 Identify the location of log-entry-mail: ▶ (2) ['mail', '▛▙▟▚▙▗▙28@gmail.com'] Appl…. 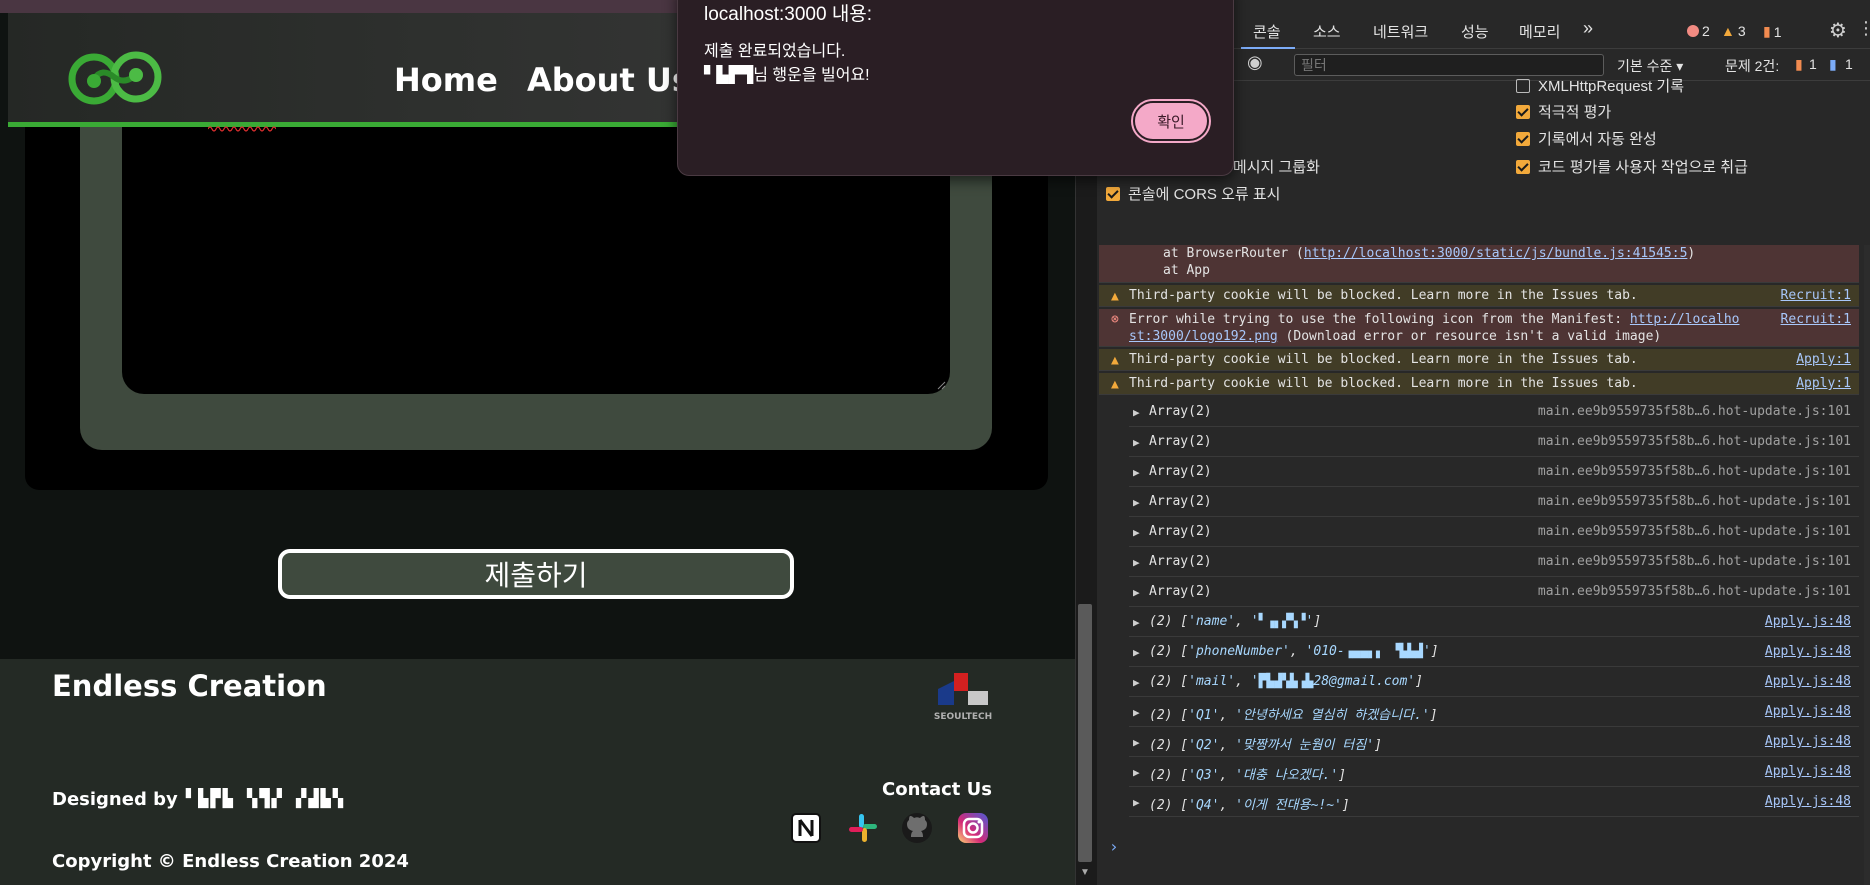
(1494, 682).